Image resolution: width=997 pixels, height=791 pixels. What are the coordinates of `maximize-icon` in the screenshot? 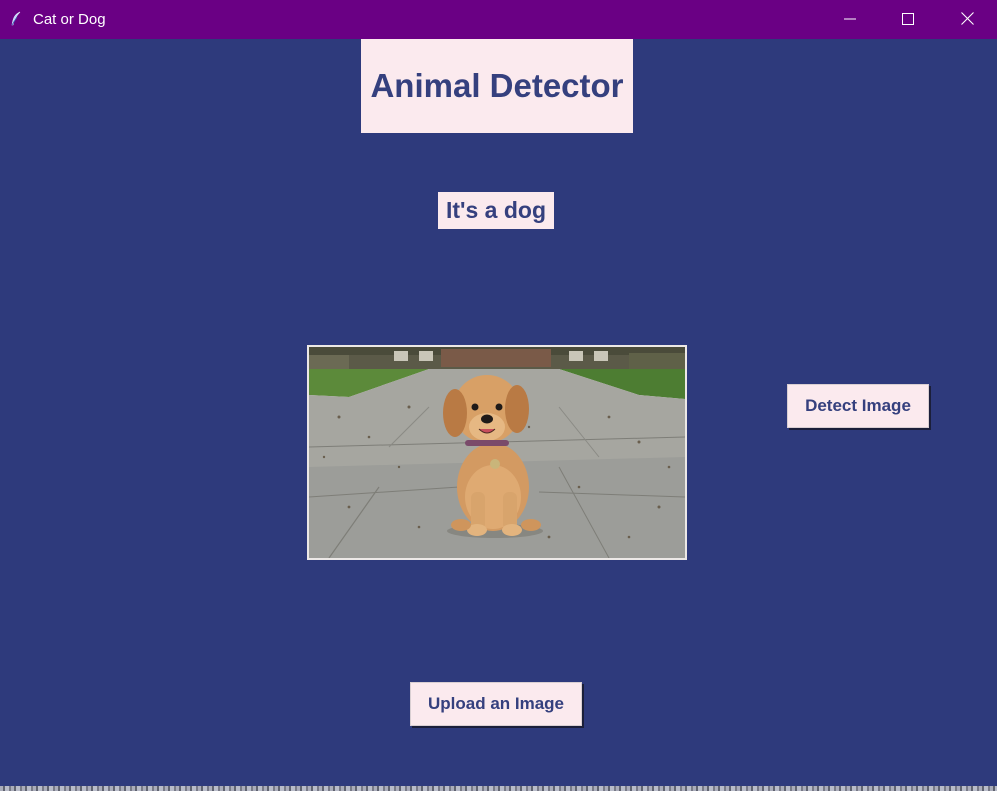 It's located at (908, 19).